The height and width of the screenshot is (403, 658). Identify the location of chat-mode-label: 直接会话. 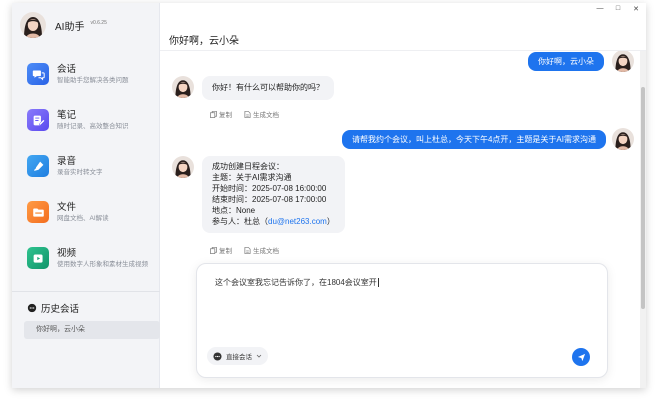
(239, 357).